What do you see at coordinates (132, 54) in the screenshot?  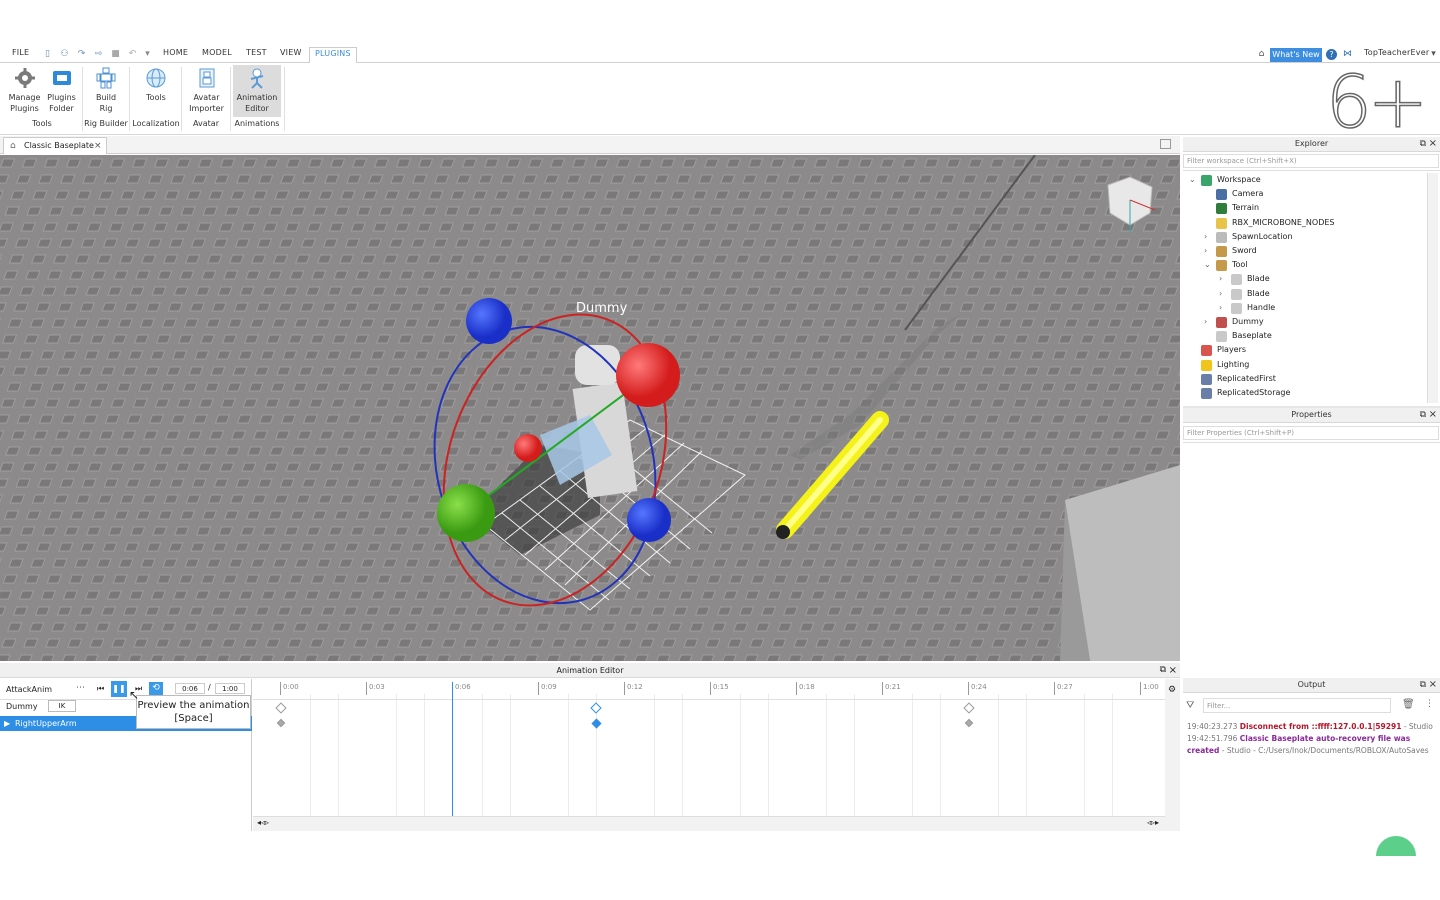 I see `undo-icon: ↶` at bounding box center [132, 54].